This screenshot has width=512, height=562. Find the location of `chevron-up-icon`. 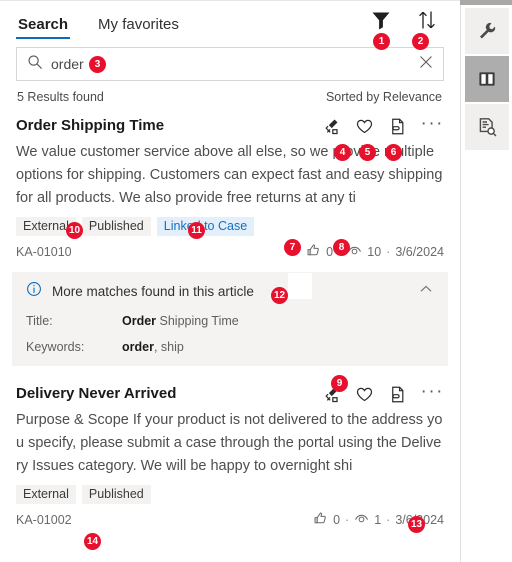

chevron-up-icon is located at coordinates (426, 291).